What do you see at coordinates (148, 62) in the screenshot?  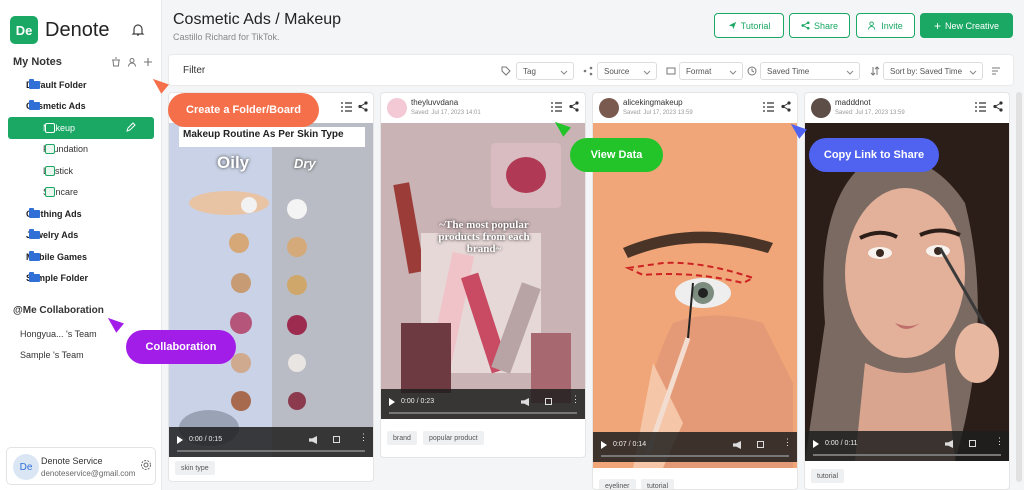 I see `add-icon` at bounding box center [148, 62].